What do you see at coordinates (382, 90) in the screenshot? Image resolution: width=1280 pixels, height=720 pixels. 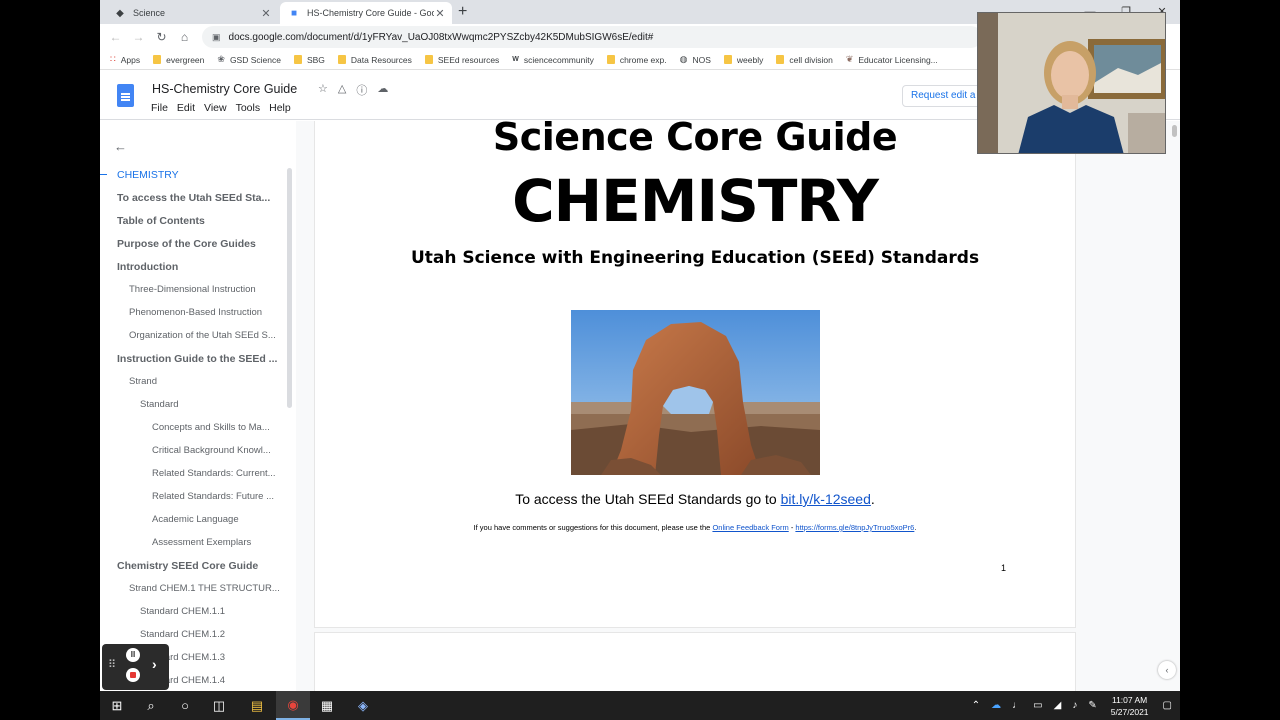 I see `cloud-status-icon: ☁` at bounding box center [382, 90].